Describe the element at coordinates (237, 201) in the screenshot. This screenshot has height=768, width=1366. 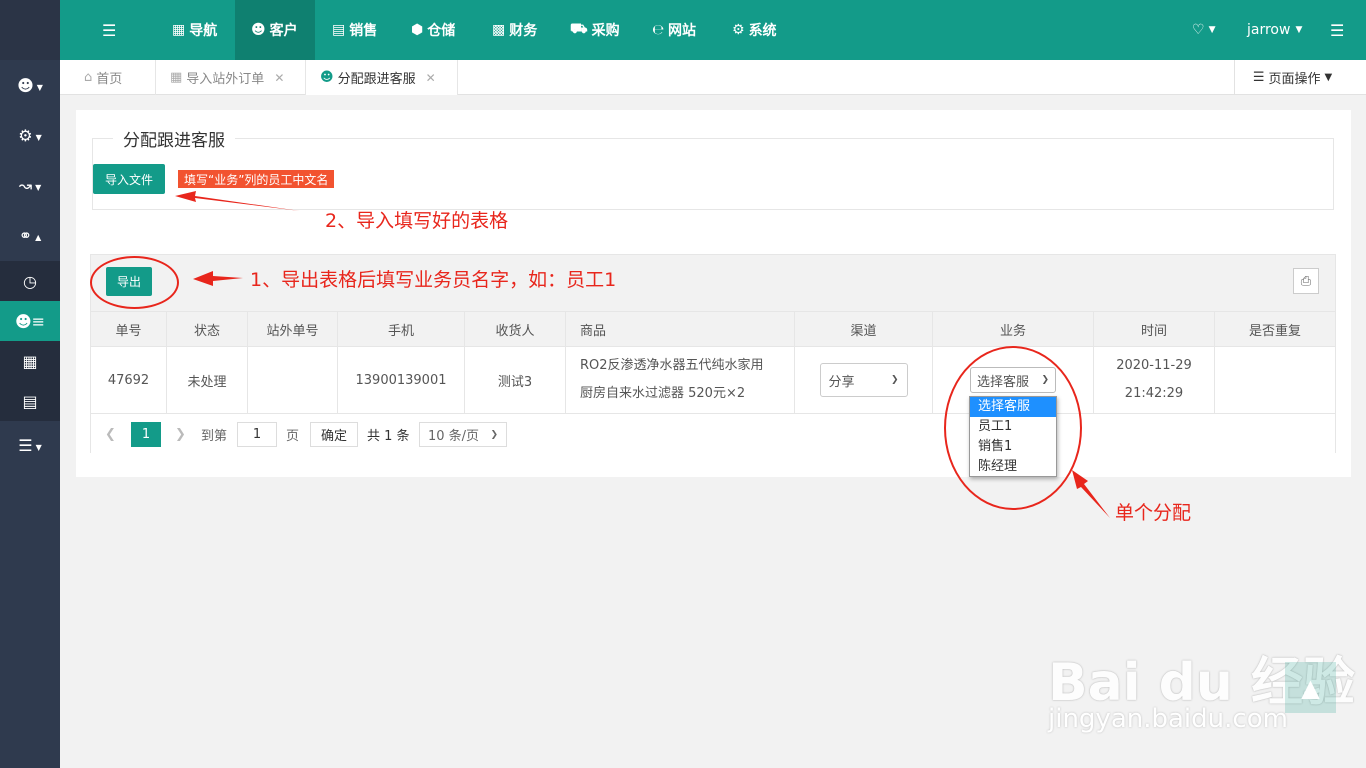
I see `arrow-step2` at that location.